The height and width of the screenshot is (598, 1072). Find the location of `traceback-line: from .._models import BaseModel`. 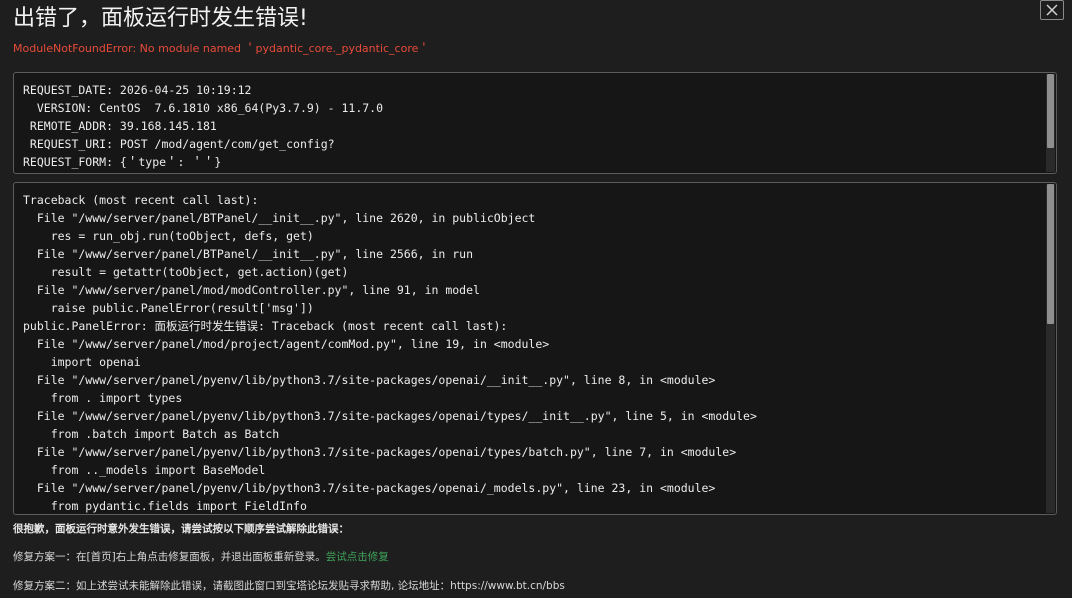

traceback-line: from .._models import BaseModel is located at coordinates (144, 470).